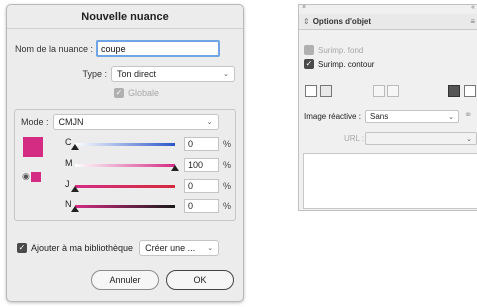 This screenshot has width=477, height=307. What do you see at coordinates (454, 91) in the screenshot?
I see `fill-square-icon` at bounding box center [454, 91].